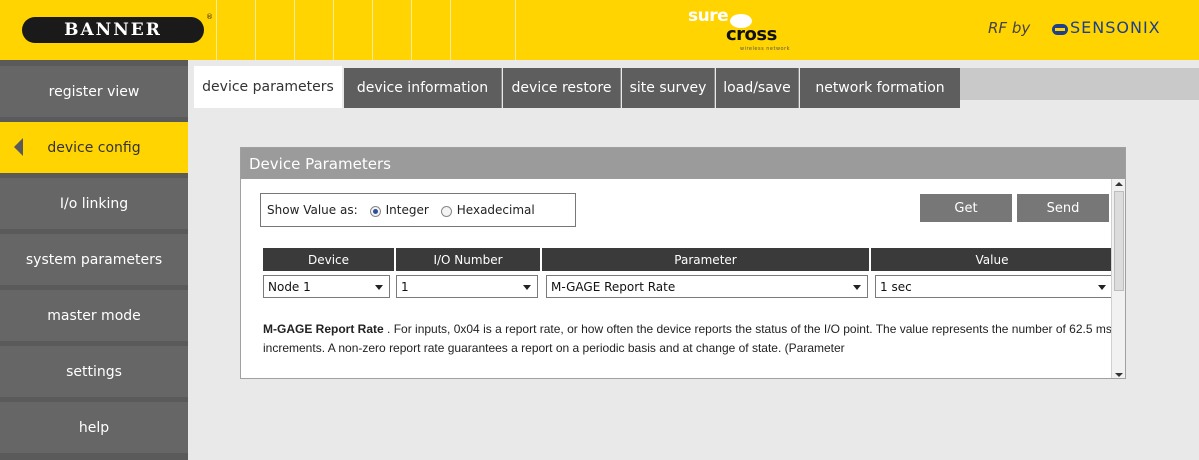 This screenshot has width=1199, height=460. I want to click on sidebar-item-label: help, so click(94, 427).